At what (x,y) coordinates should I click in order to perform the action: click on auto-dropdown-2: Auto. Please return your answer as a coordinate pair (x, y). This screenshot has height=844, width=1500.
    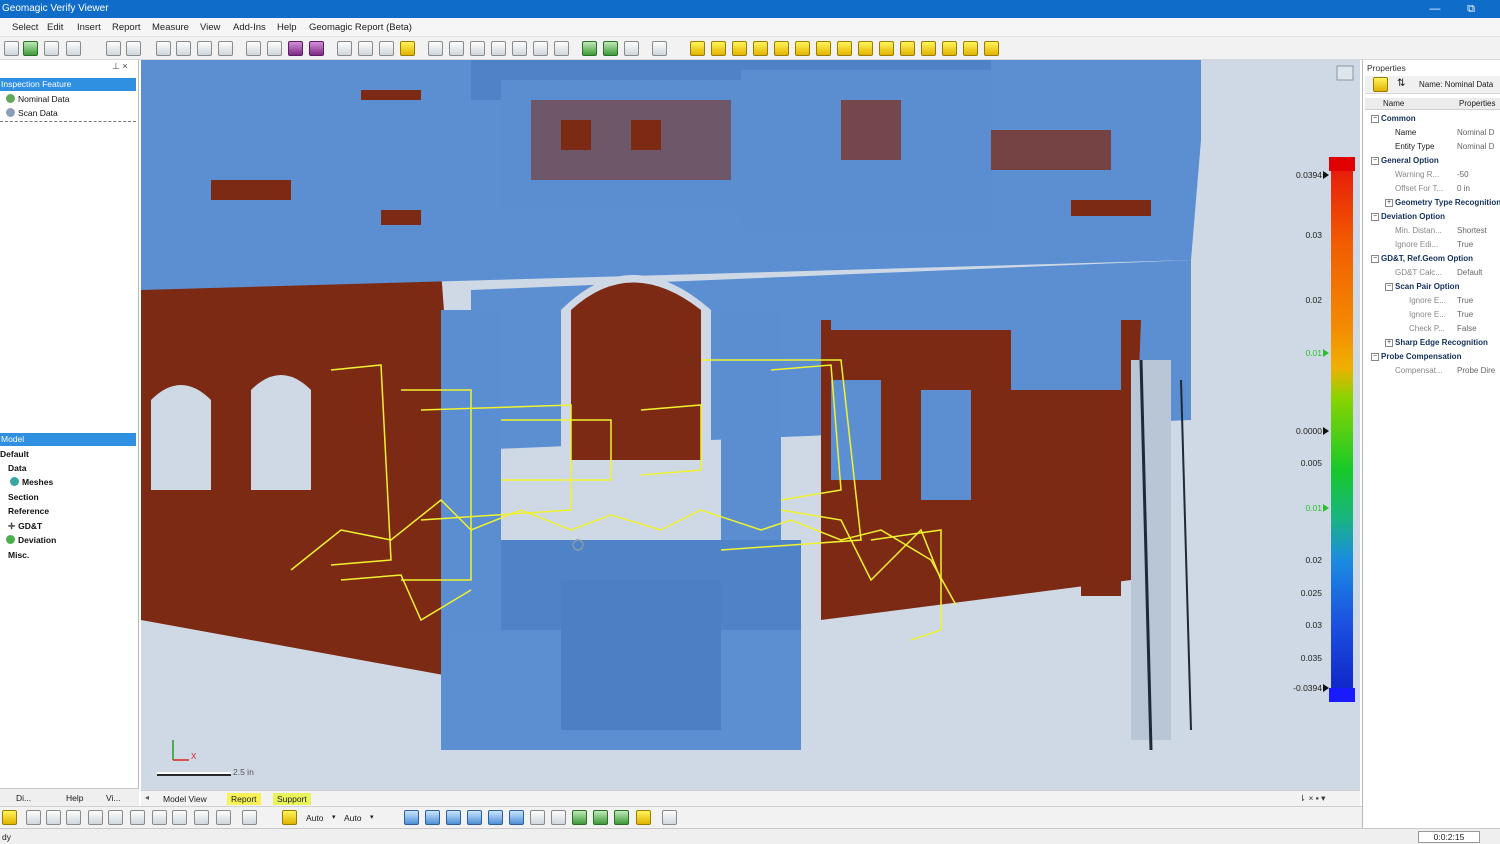
    Looking at the image, I should click on (353, 818).